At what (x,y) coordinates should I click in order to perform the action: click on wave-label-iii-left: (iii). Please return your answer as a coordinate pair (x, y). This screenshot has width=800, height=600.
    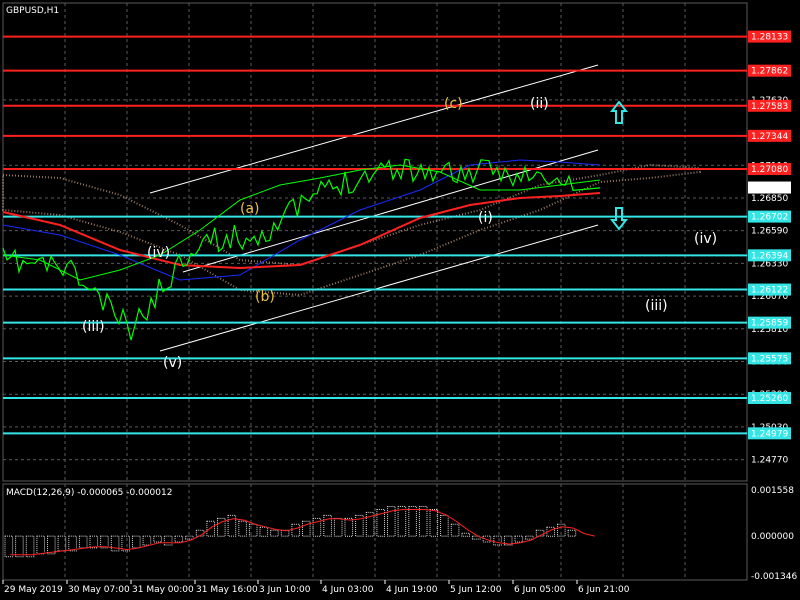
    Looking at the image, I should click on (93, 327).